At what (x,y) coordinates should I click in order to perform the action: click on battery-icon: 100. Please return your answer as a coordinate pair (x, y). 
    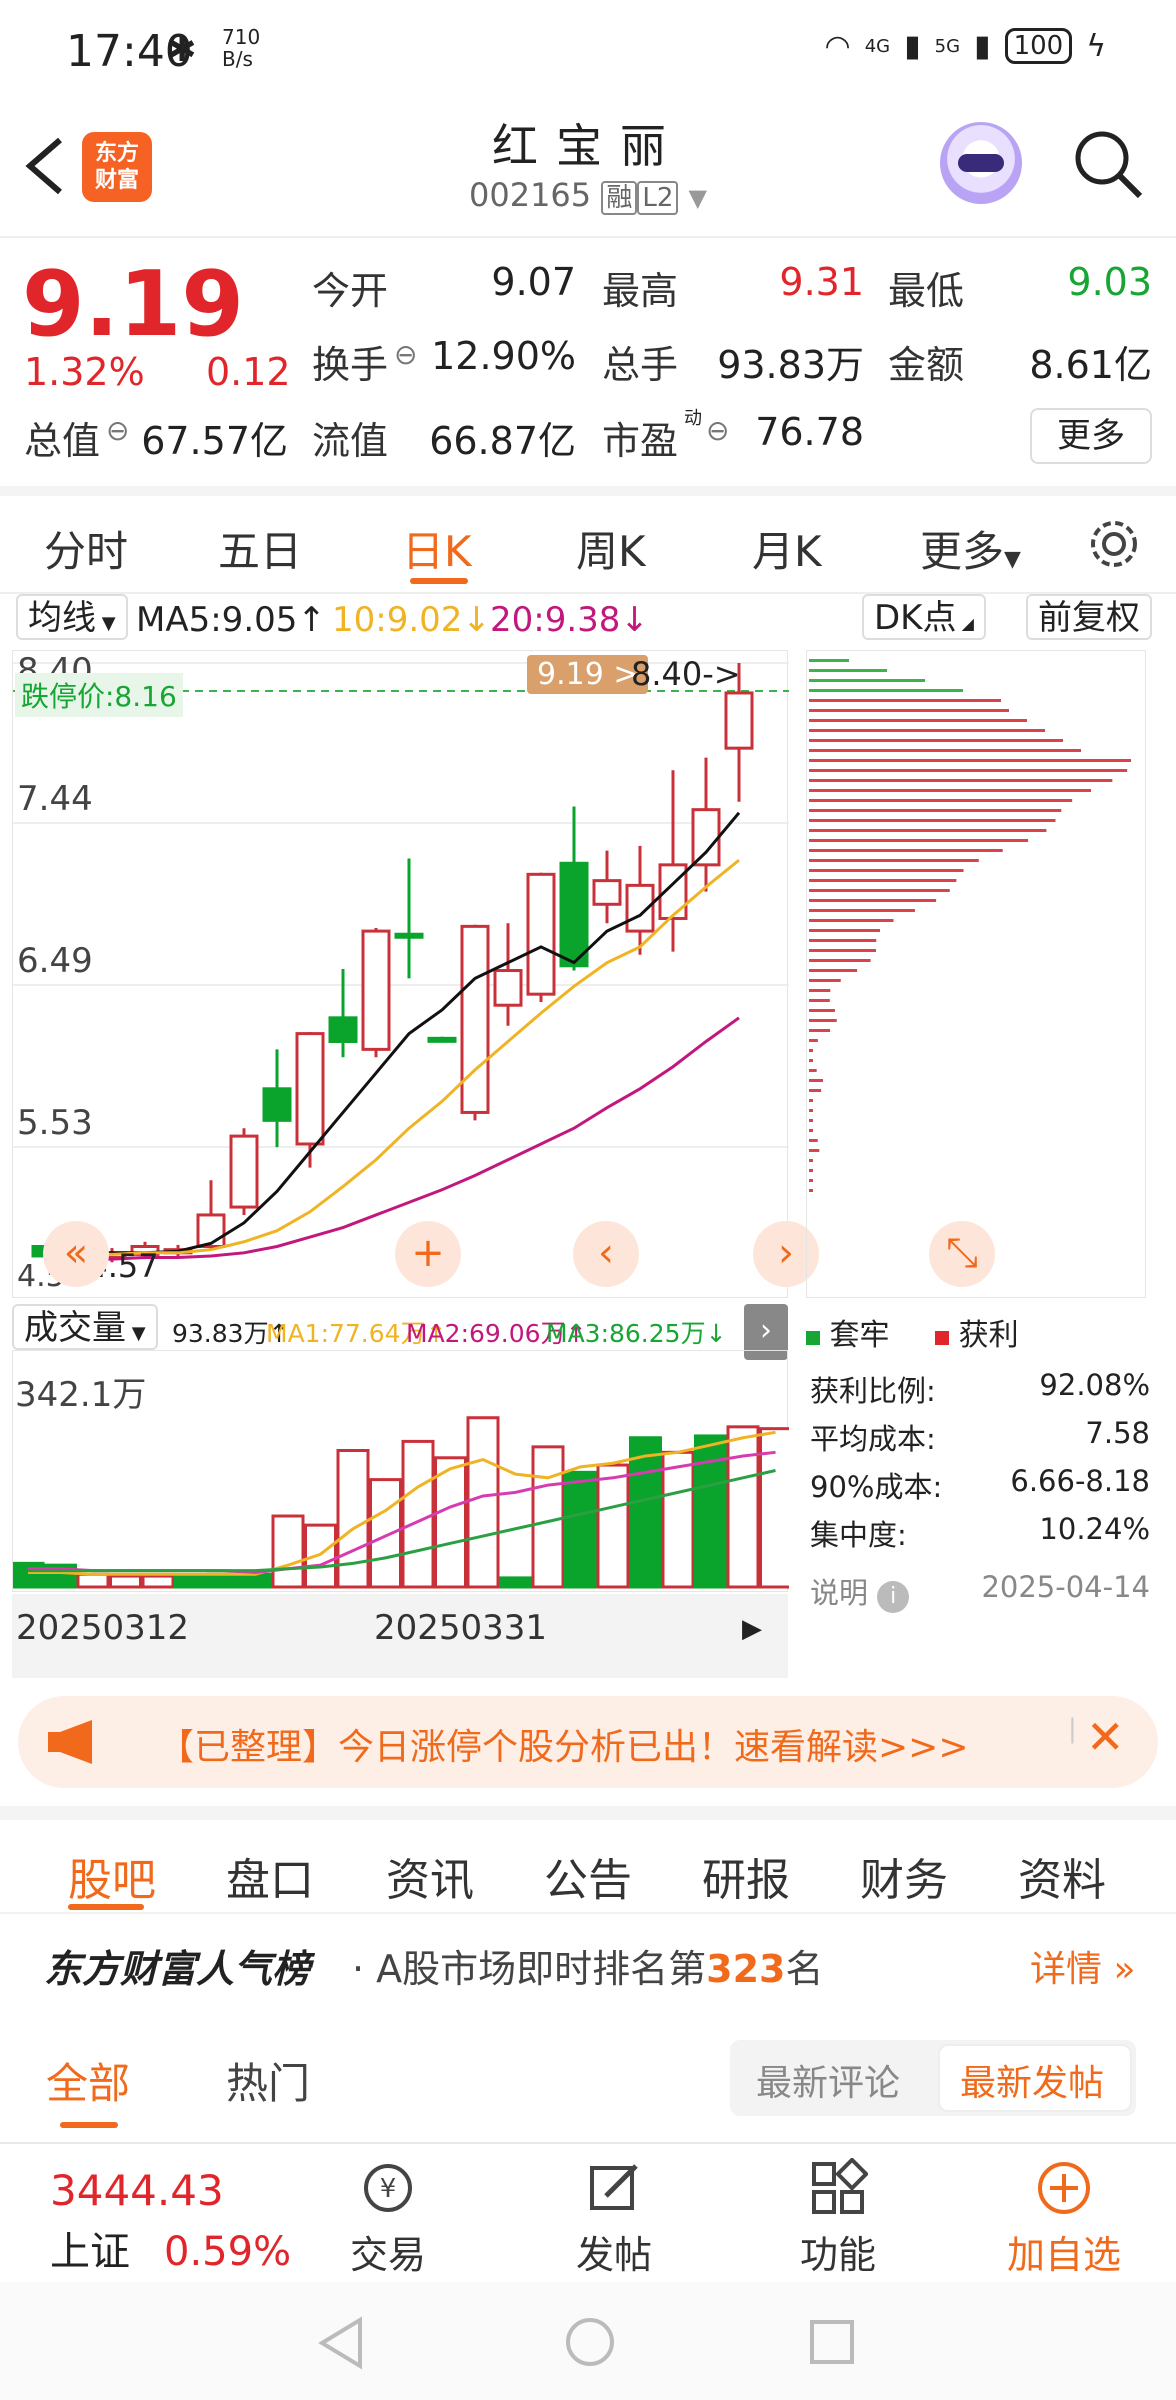
    Looking at the image, I should click on (1038, 46).